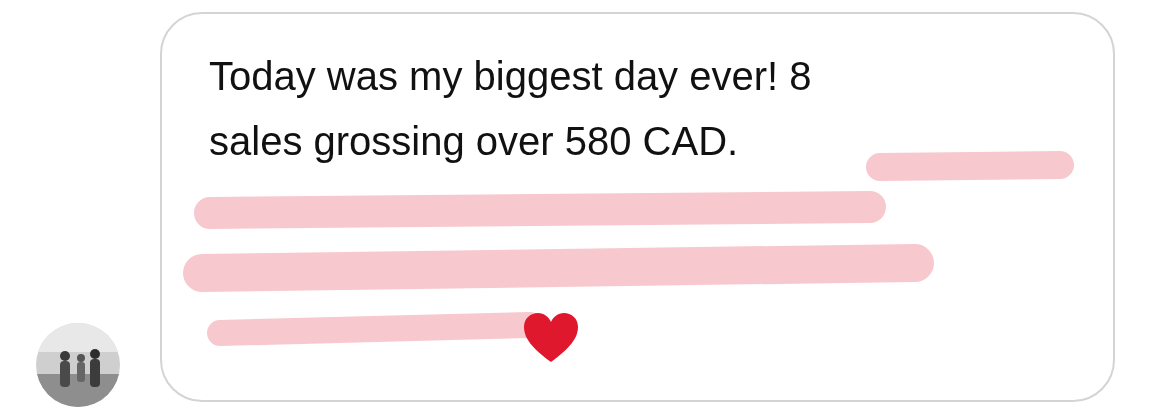 The image size is (1162, 412). I want to click on message-text: Today was my biggest day ever! 8, so click(511, 76).